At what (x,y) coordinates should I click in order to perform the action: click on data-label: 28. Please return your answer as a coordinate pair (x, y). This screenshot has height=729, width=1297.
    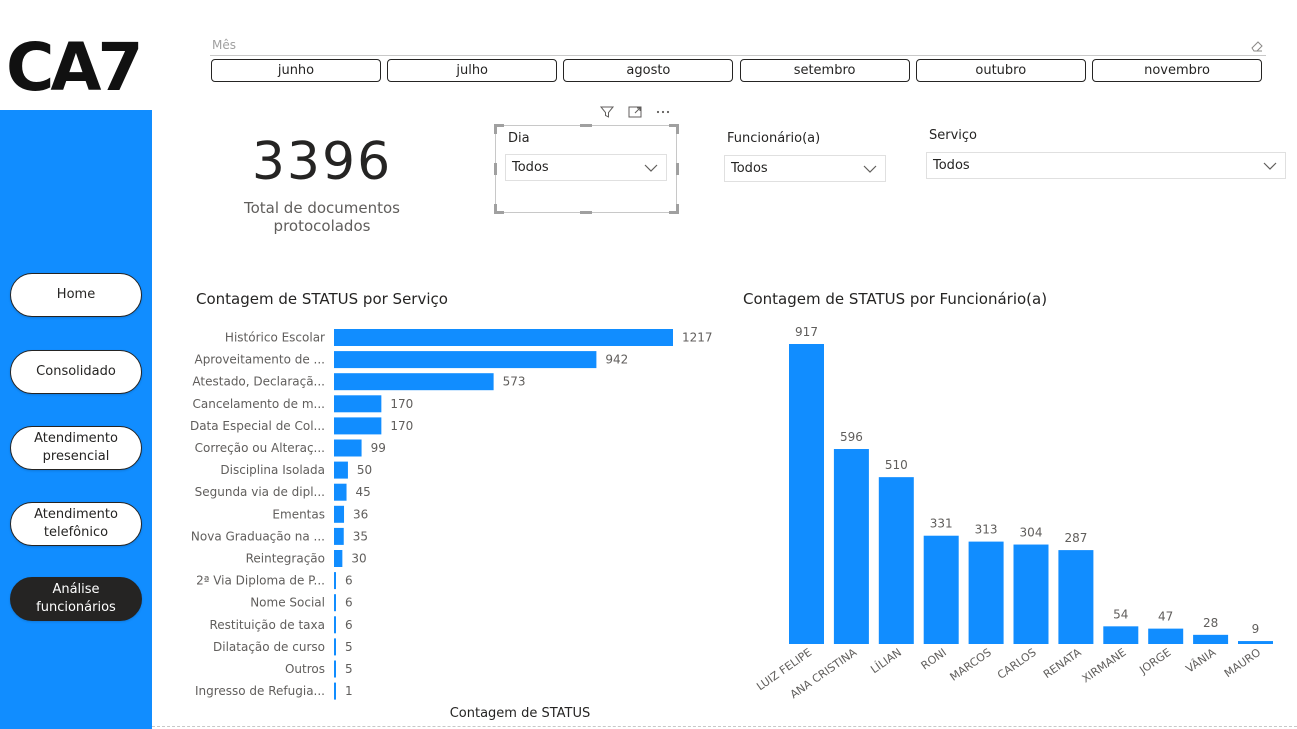
    Looking at the image, I should click on (1210, 623).